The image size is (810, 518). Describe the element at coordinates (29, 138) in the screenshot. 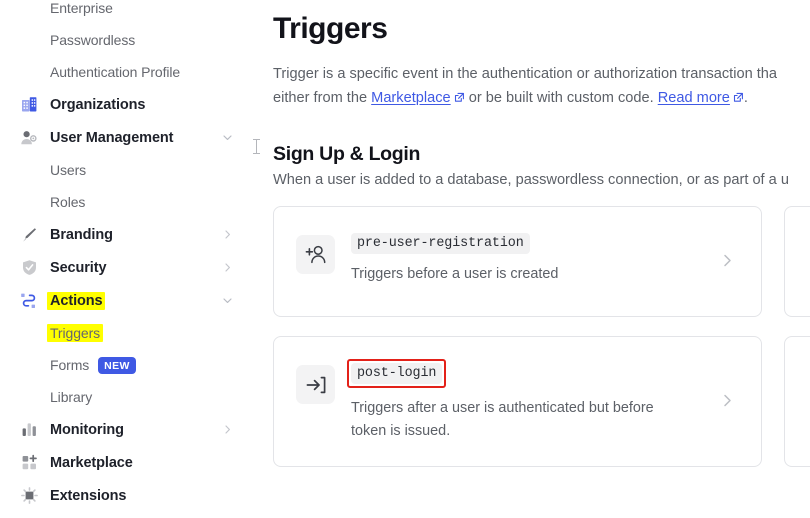

I see `user-management-icon` at that location.